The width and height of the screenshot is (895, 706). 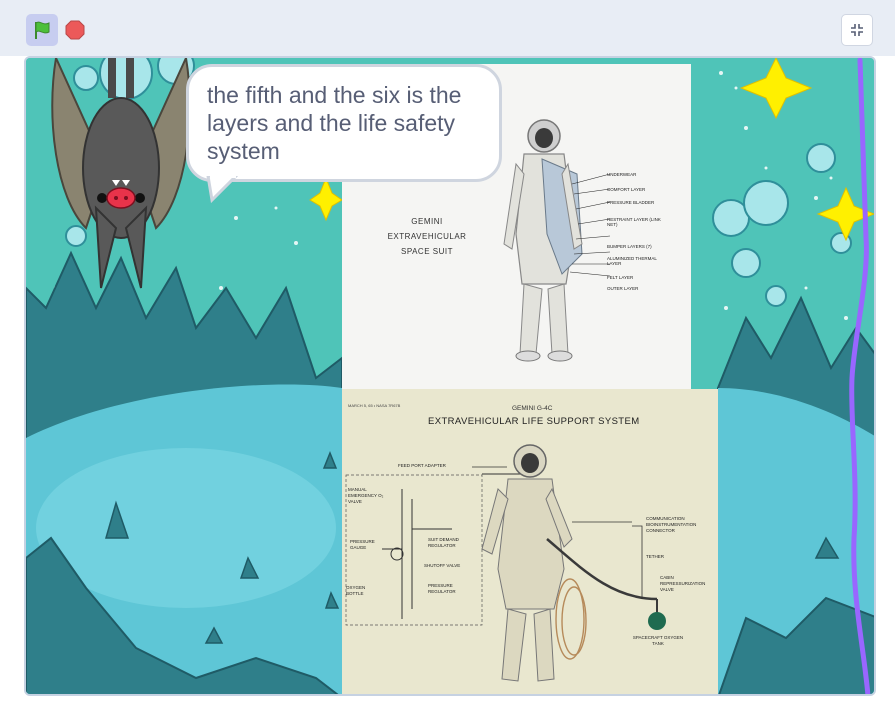 I want to click on label-feed-port: FEED PORT ADAPTER, so click(x=422, y=465).